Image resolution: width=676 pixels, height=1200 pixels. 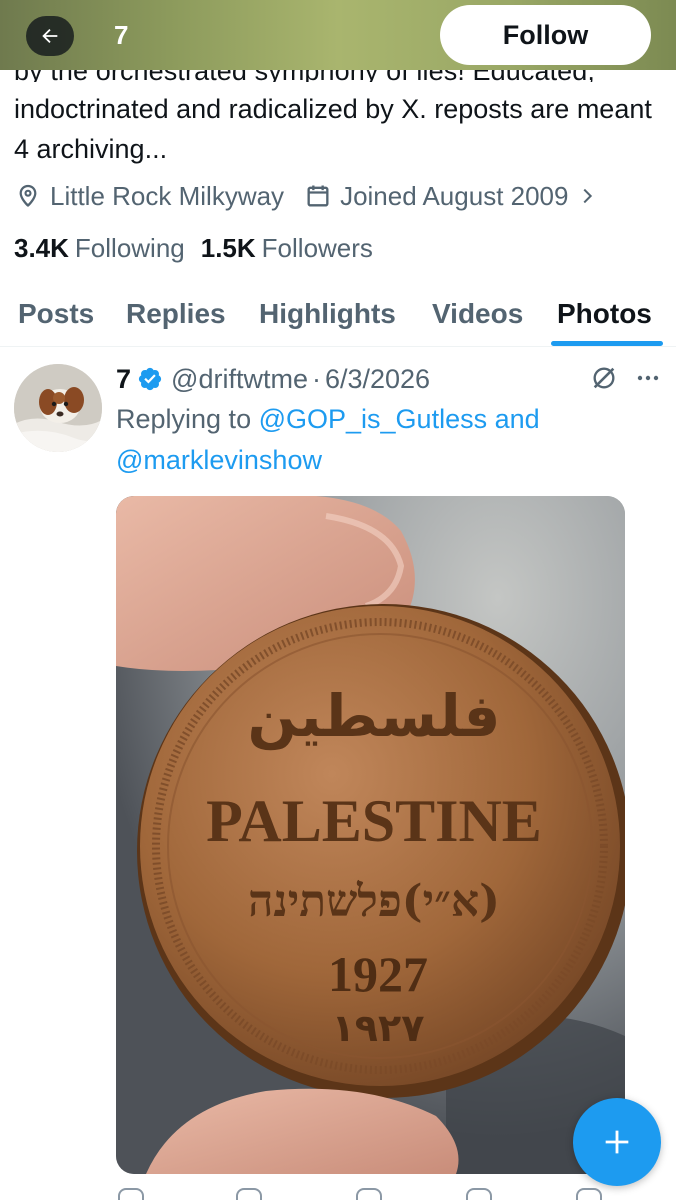 I want to click on location-item: Little Rock Milkyway, so click(x=149, y=196).